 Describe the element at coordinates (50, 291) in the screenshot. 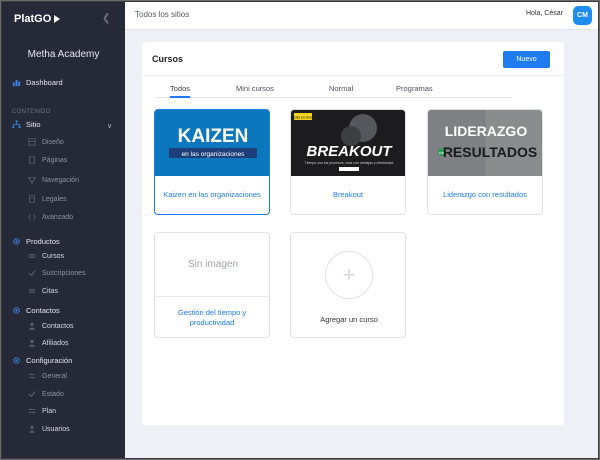

I see `sidebar-item-label: Citas` at that location.